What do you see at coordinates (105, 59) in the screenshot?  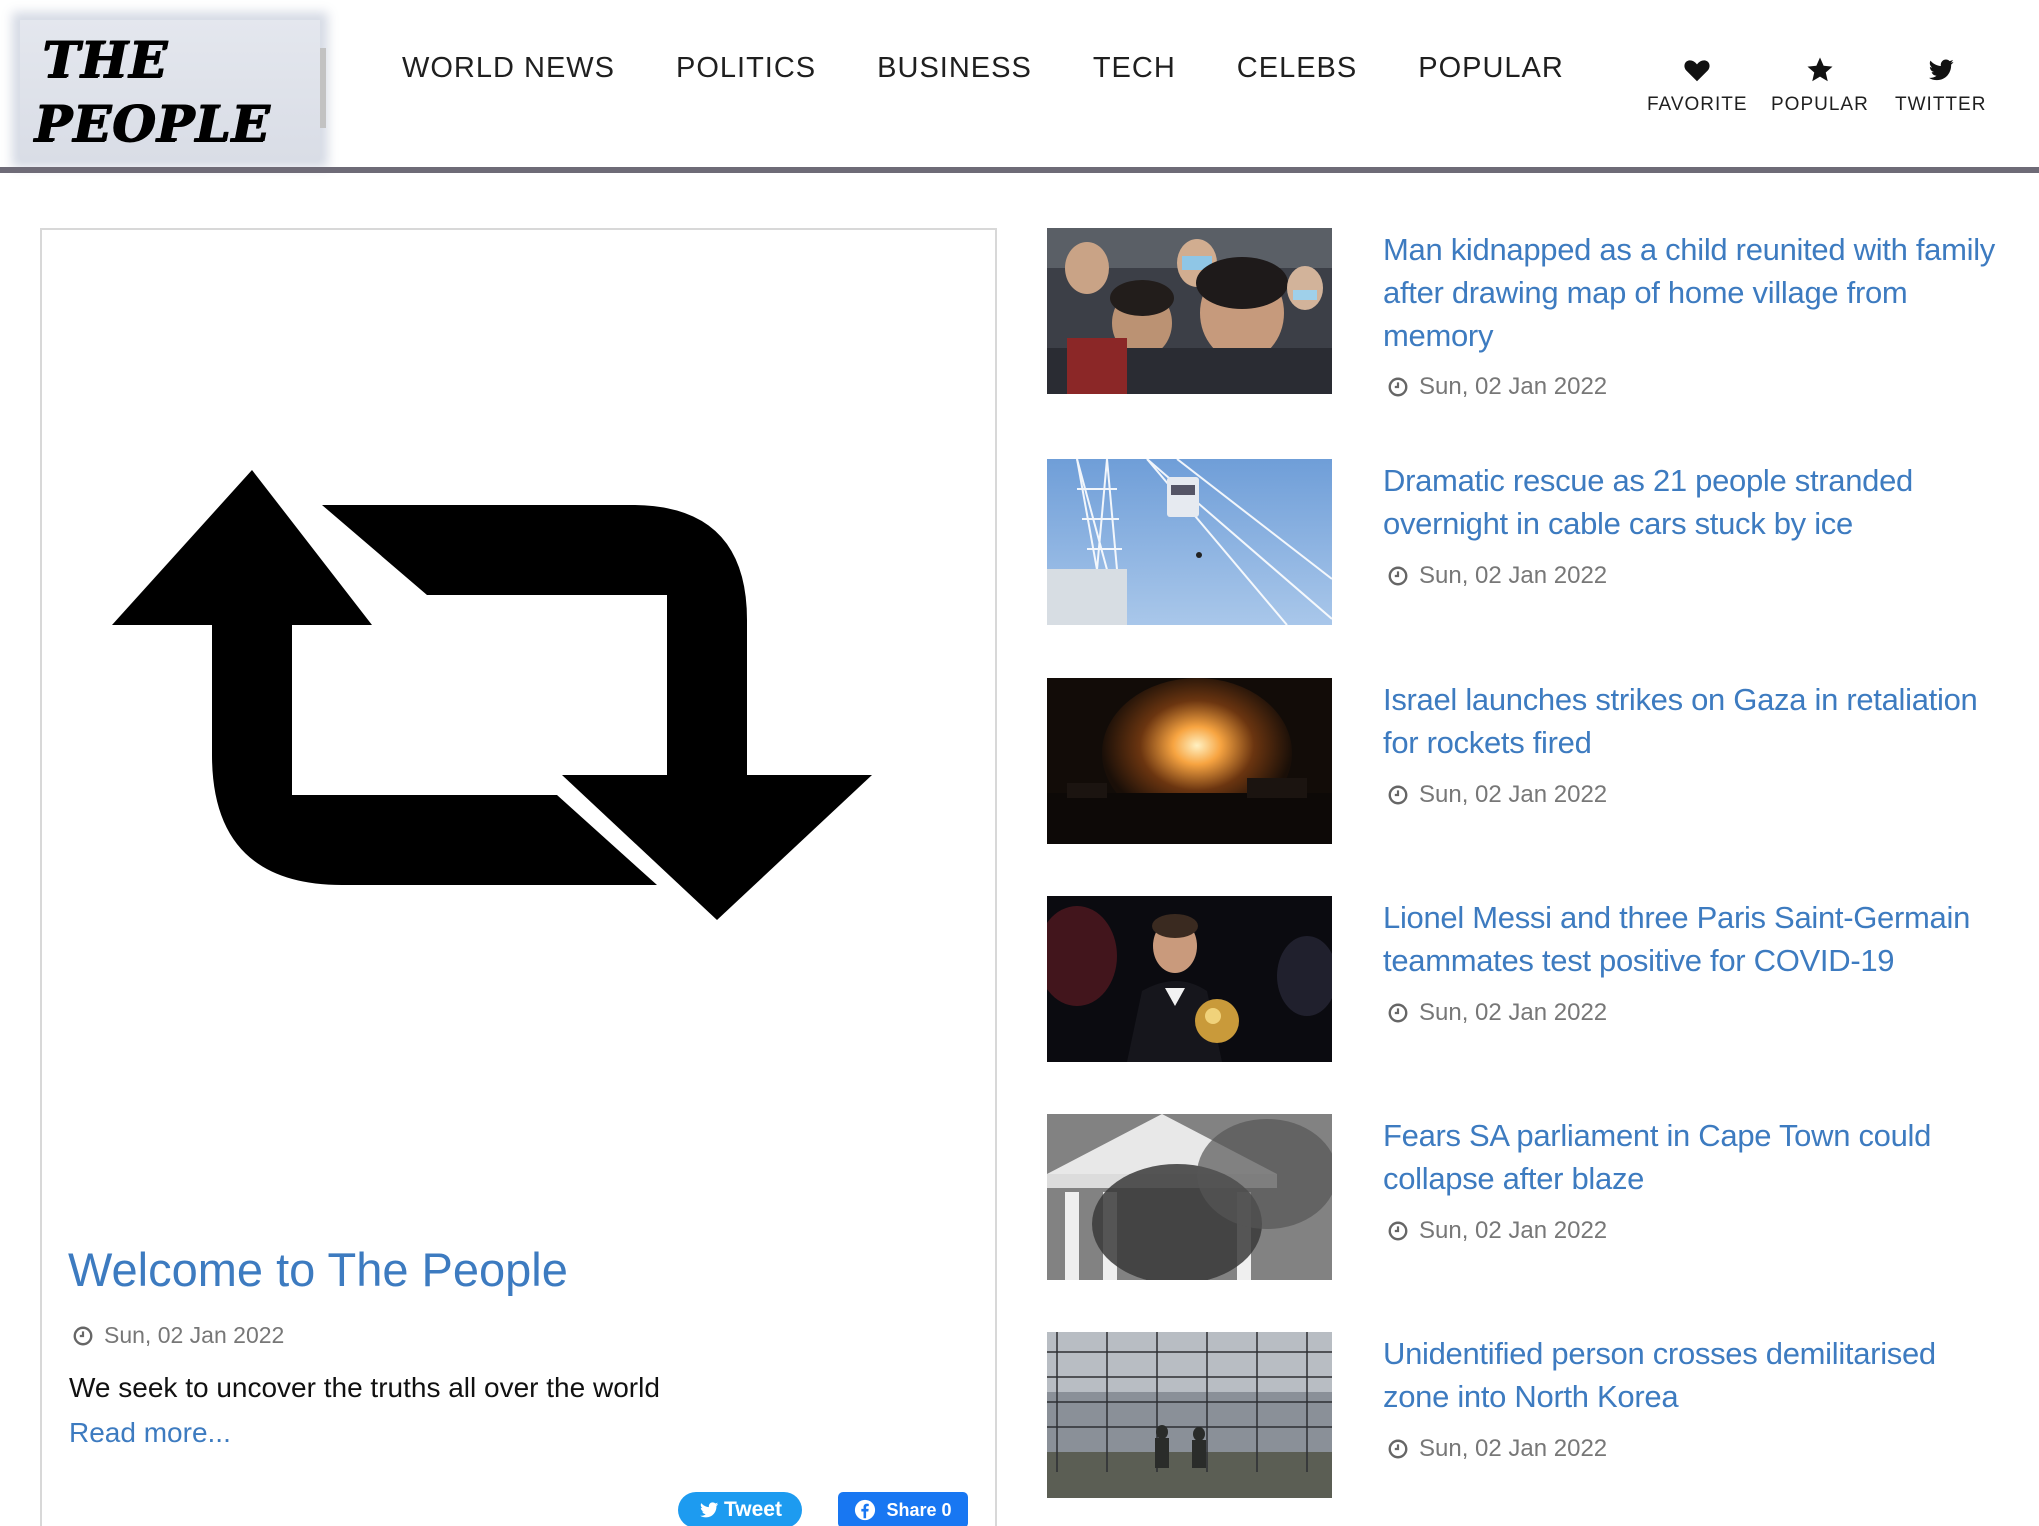 I see `logo-text-line1: THE` at bounding box center [105, 59].